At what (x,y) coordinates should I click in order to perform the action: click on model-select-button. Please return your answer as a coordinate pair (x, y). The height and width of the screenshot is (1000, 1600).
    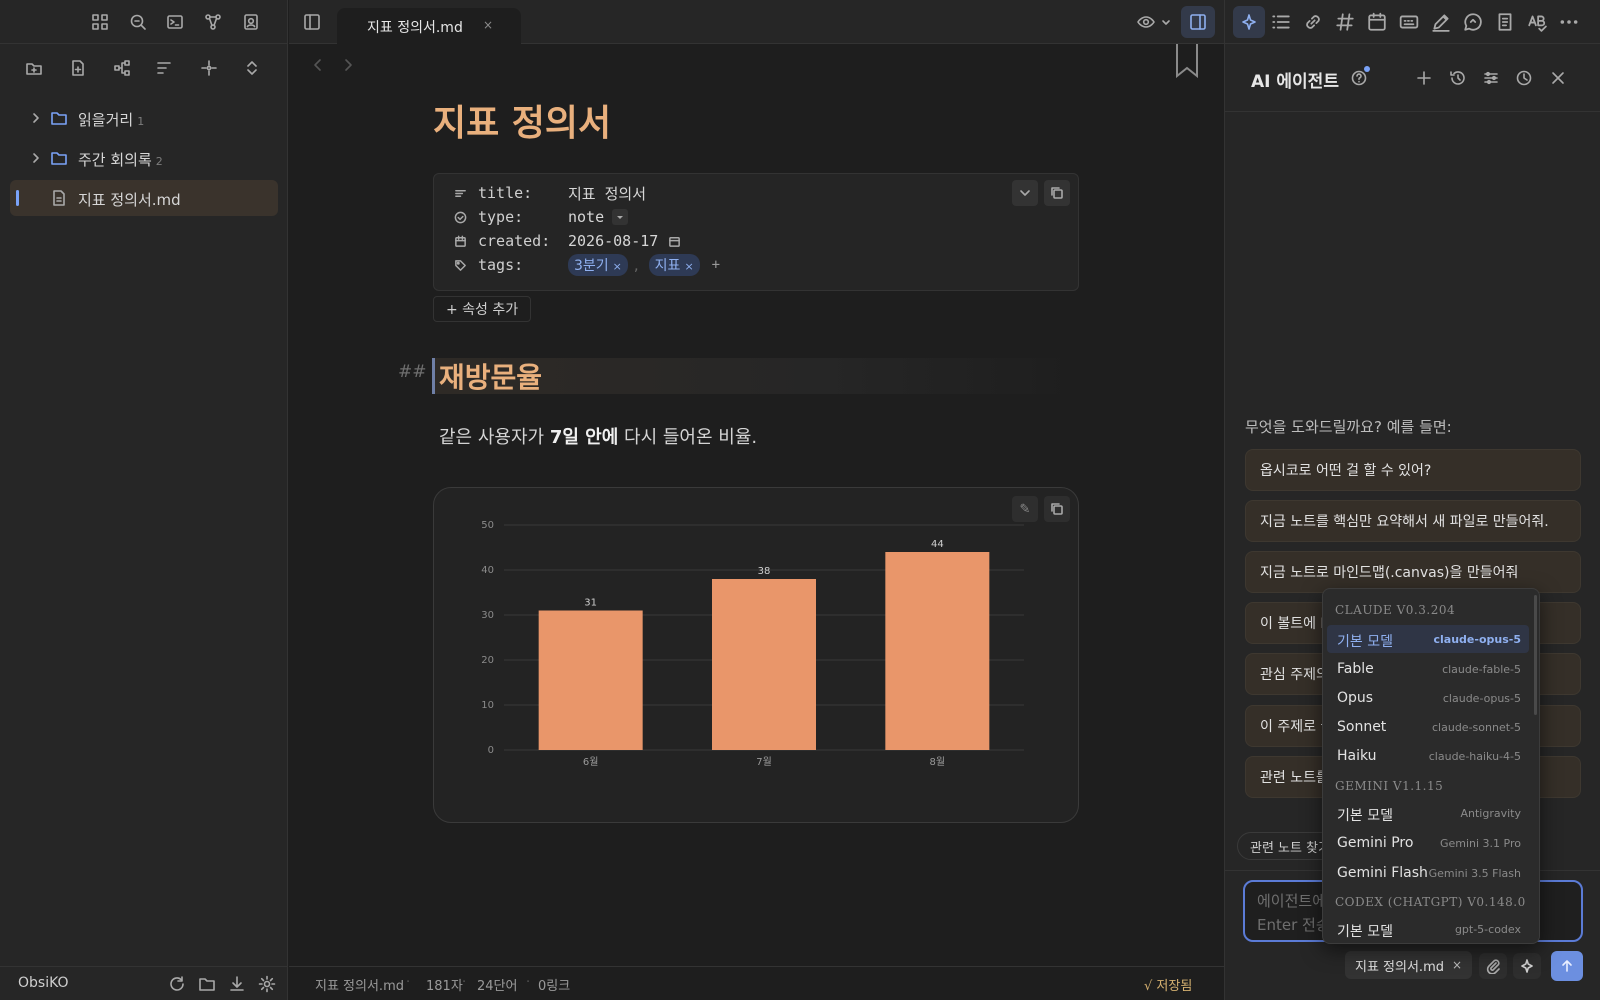
    Looking at the image, I should click on (1527, 966).